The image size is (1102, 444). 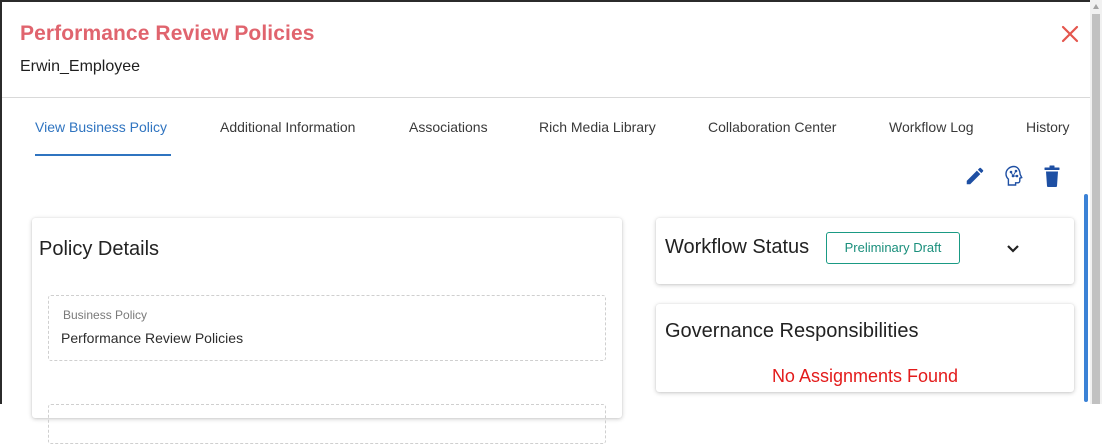 I want to click on content-scrollbar, so click(x=1086, y=298).